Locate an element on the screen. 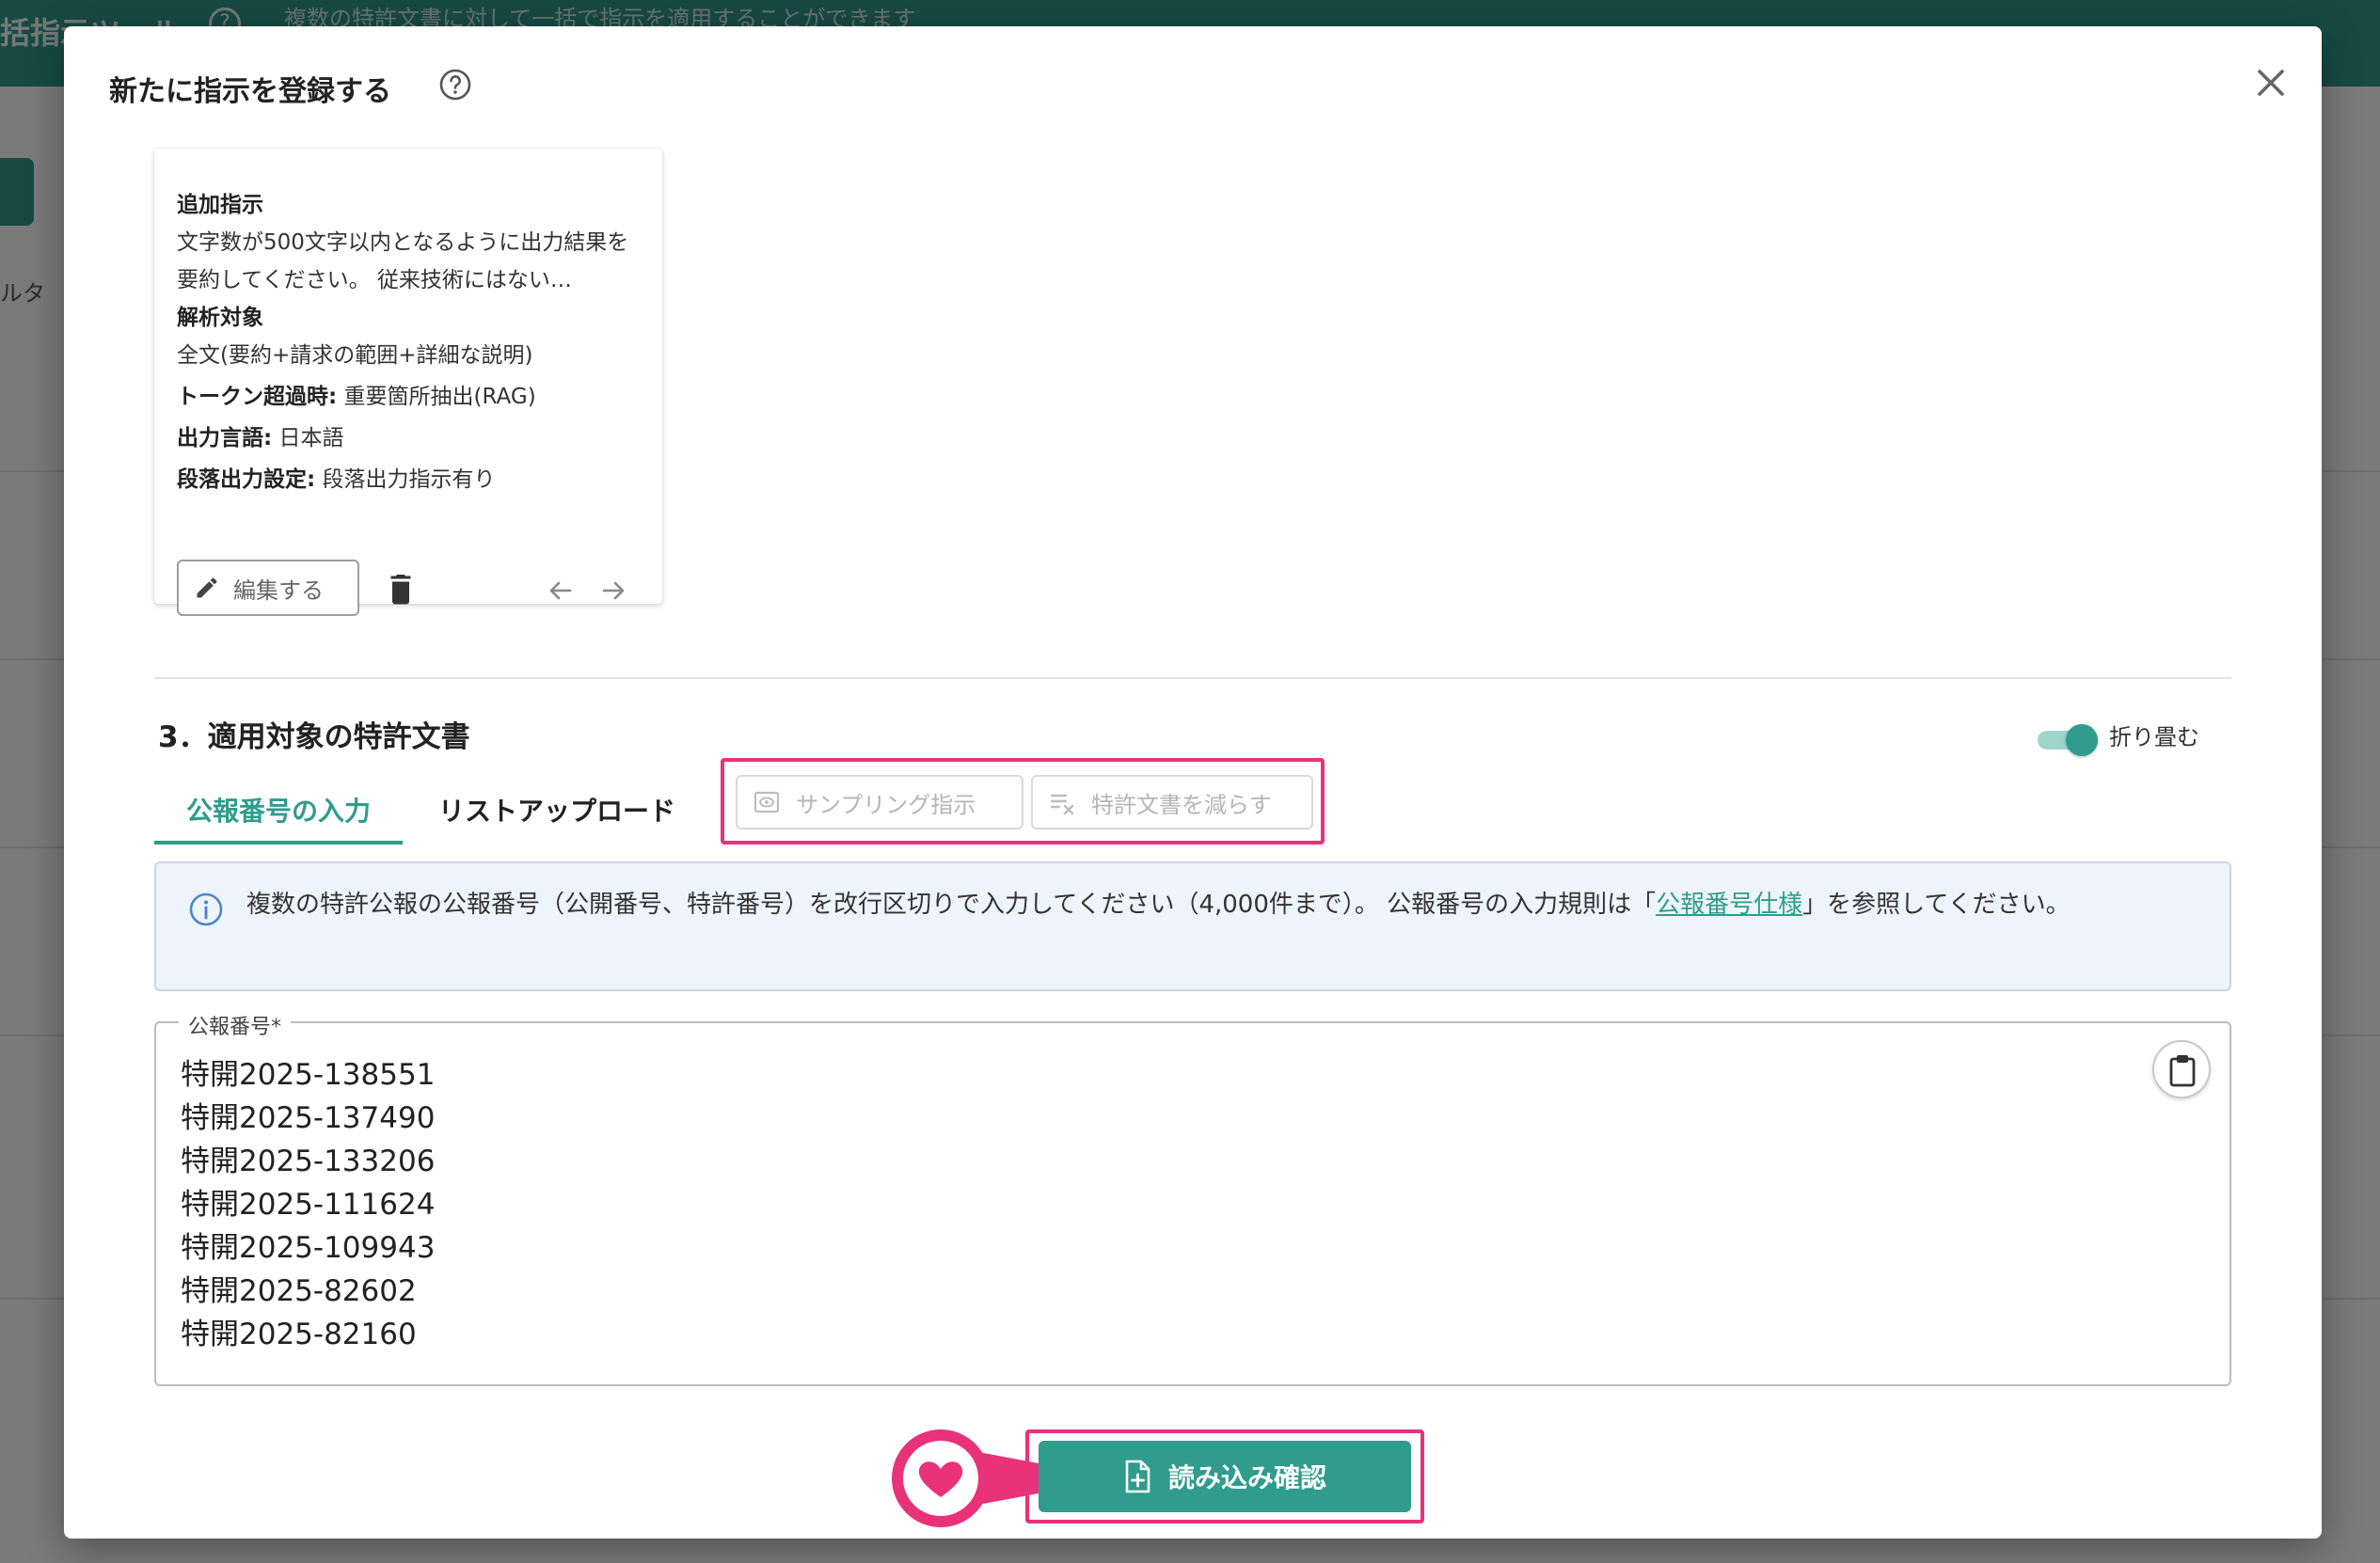  toggle-thumb is located at coordinates (2082, 740).